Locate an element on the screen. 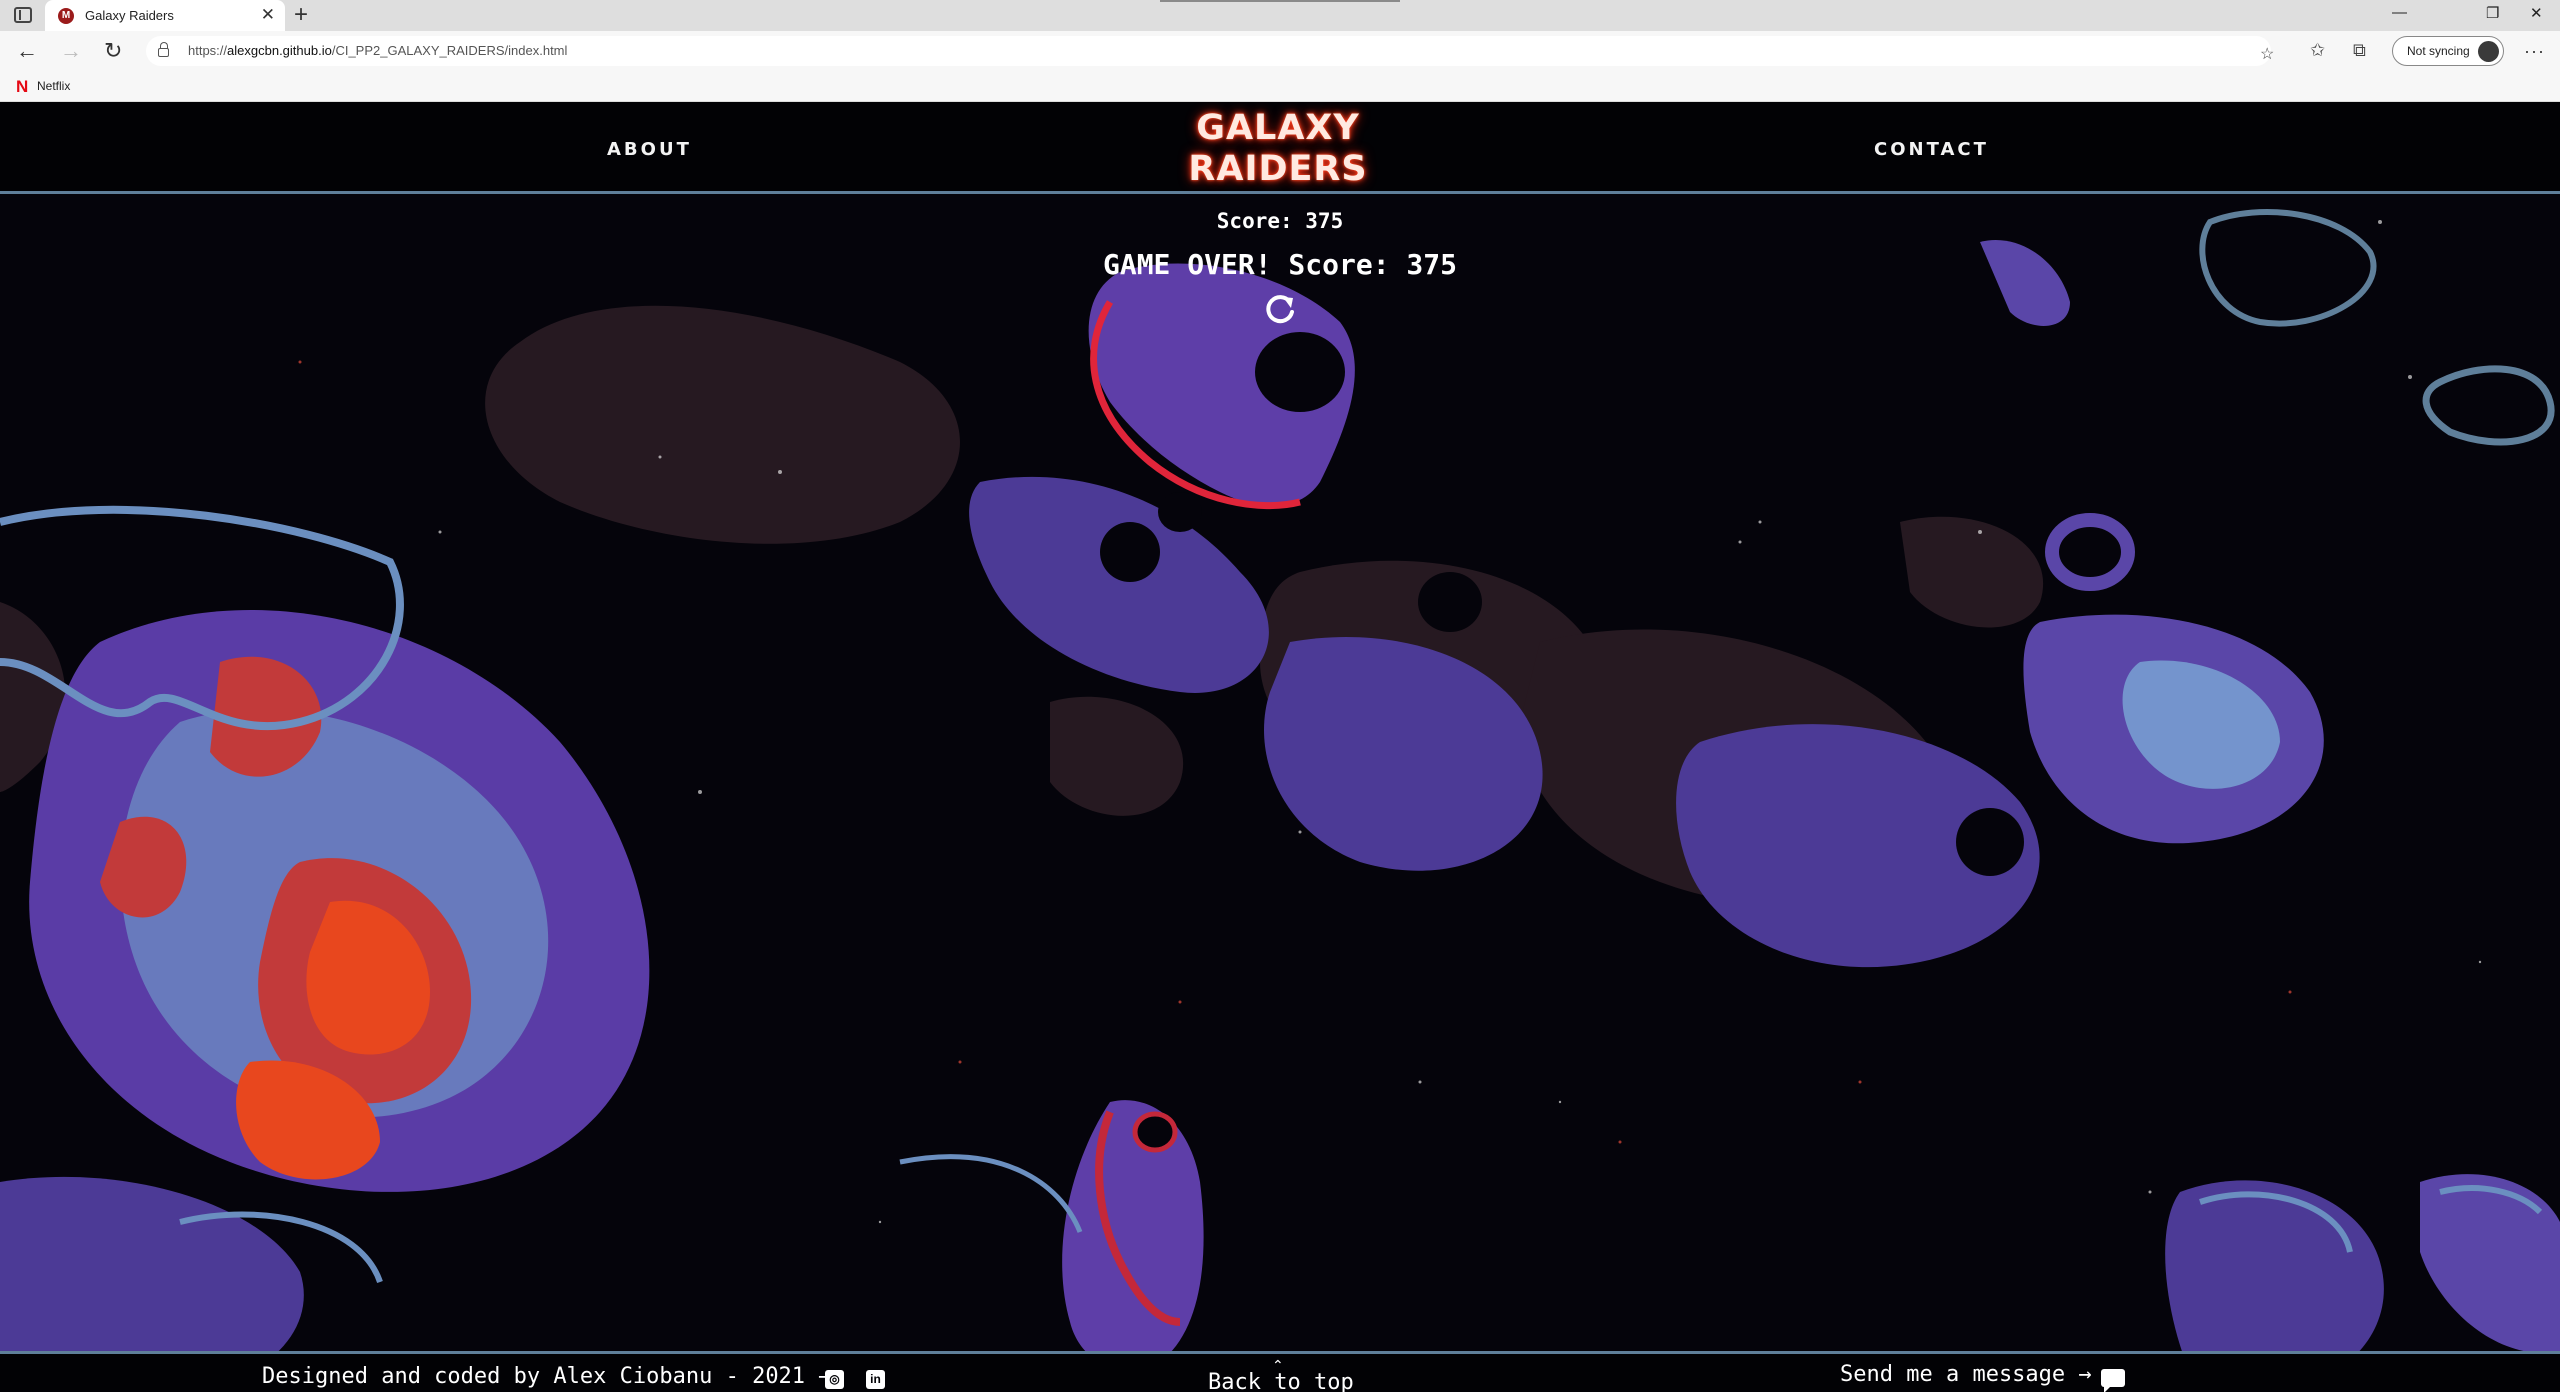 This screenshot has height=1392, width=2560. restore-icon: ❐ is located at coordinates (2492, 13).